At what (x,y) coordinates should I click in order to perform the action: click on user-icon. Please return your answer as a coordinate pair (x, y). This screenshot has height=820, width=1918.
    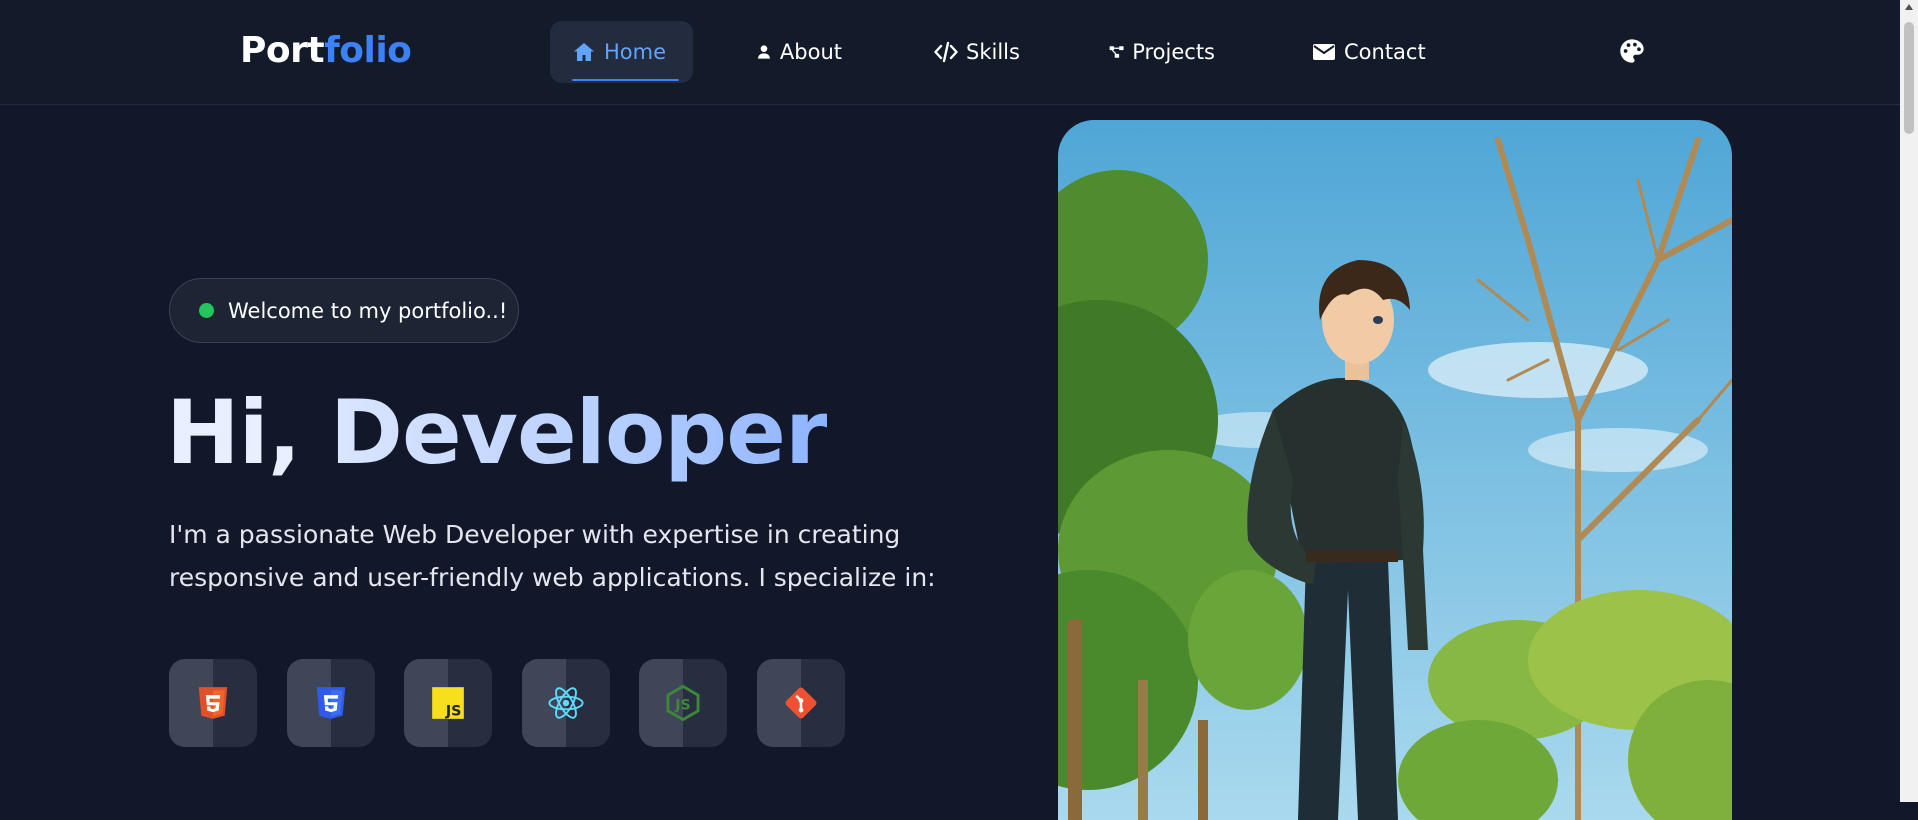
    Looking at the image, I should click on (763, 52).